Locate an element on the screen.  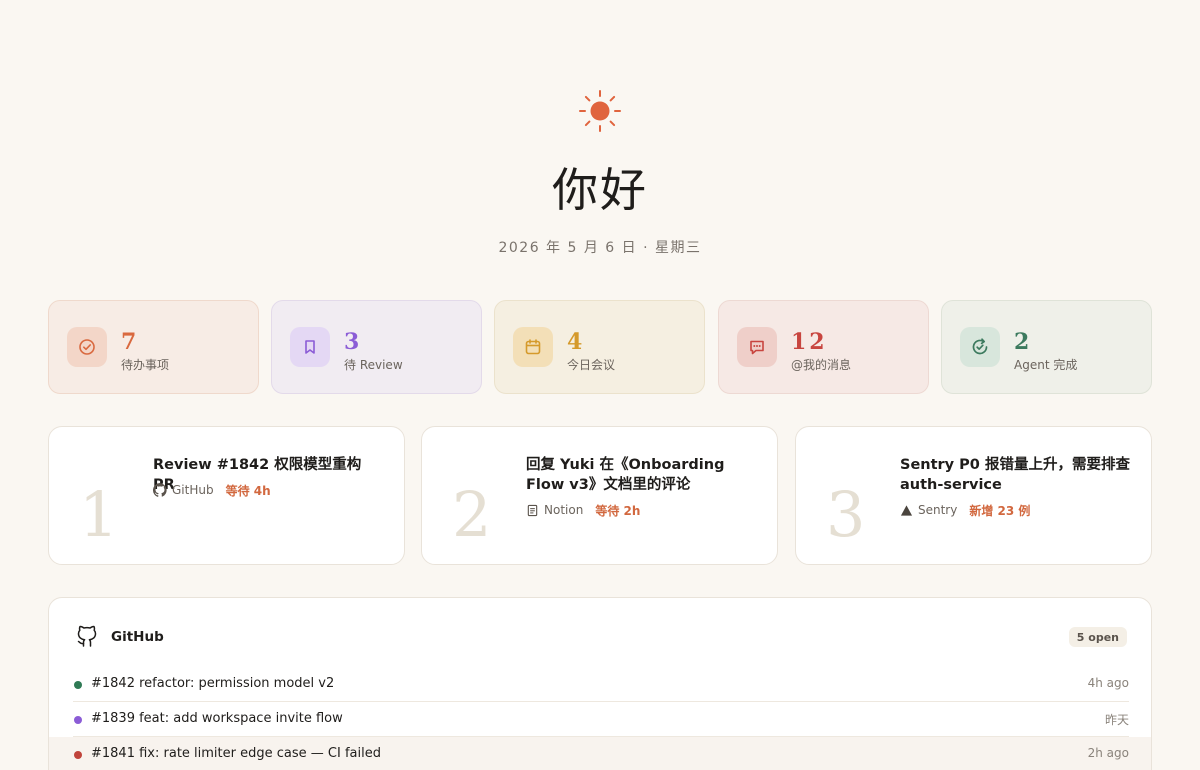
stat-card-mentions: 12 @我的消息 is located at coordinates (823, 347).